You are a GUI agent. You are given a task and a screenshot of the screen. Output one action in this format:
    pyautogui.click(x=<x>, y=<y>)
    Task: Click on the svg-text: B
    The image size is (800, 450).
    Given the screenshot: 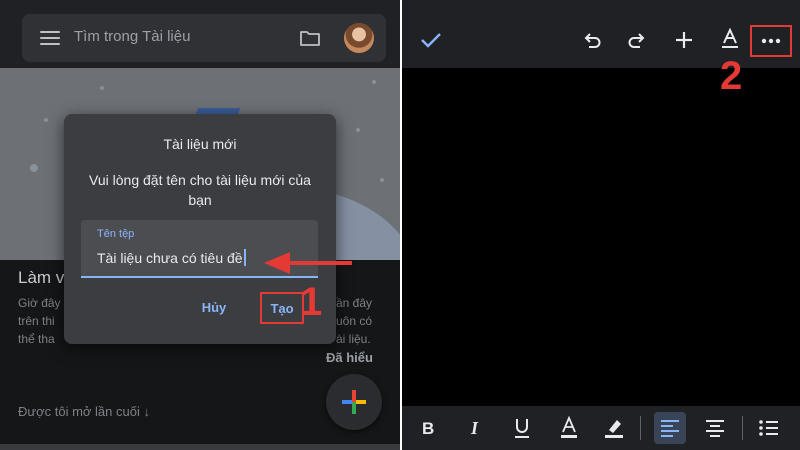 What is the action you would take?
    pyautogui.click(x=428, y=428)
    